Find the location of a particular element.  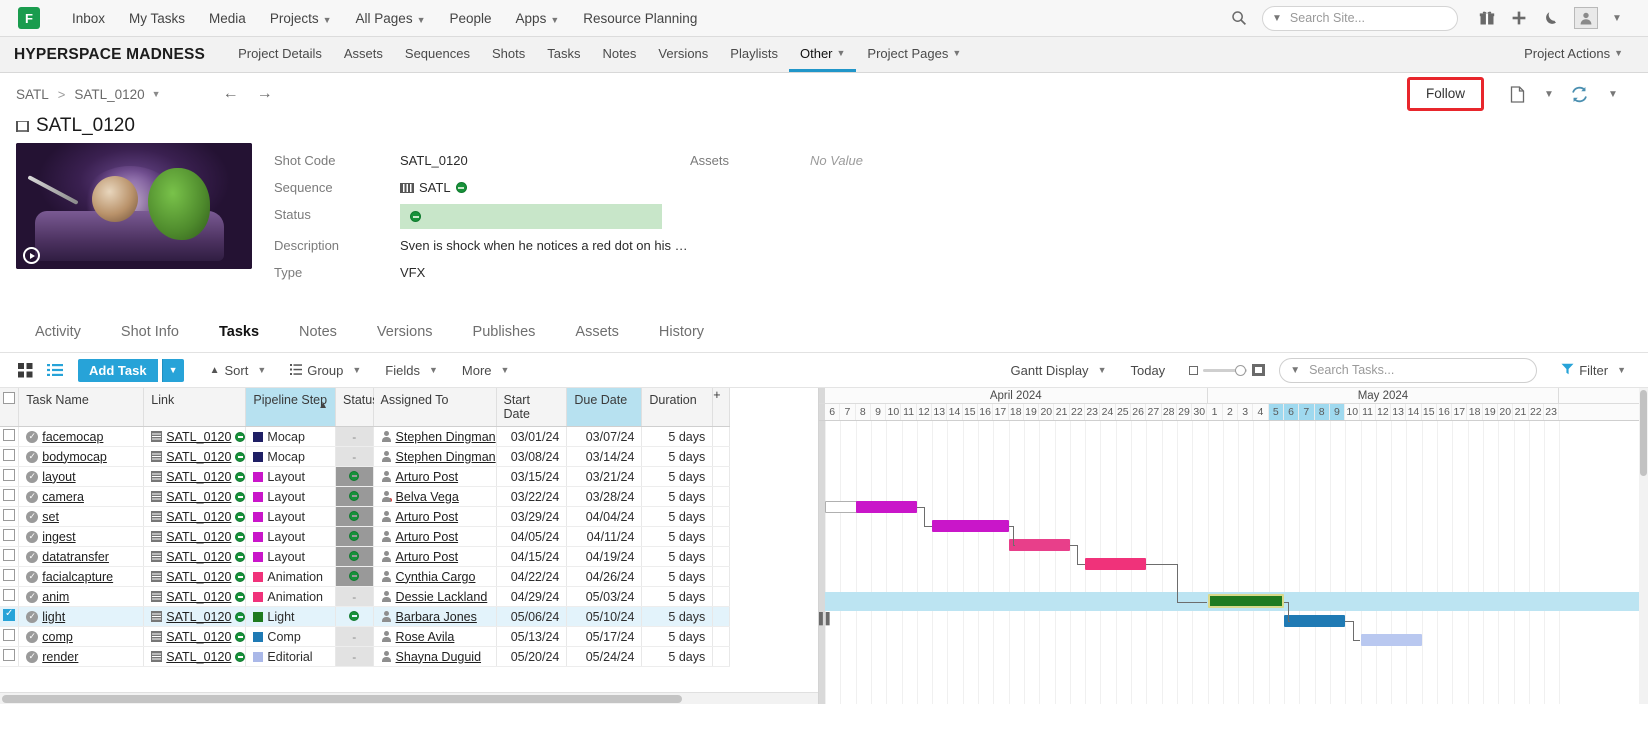

search-icon is located at coordinates (1239, 18).